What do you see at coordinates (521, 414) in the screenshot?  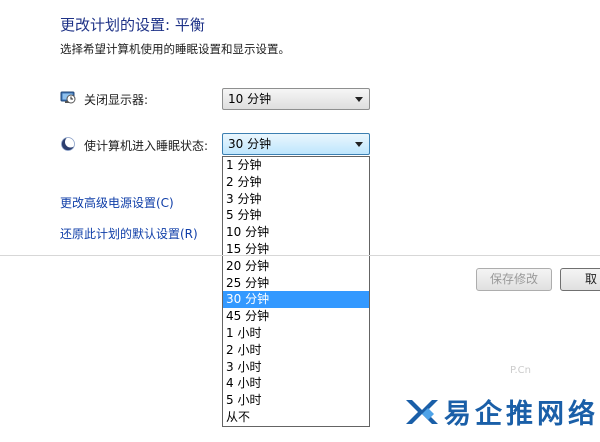 I see `watermark-brand-text: 易企推网络` at bounding box center [521, 414].